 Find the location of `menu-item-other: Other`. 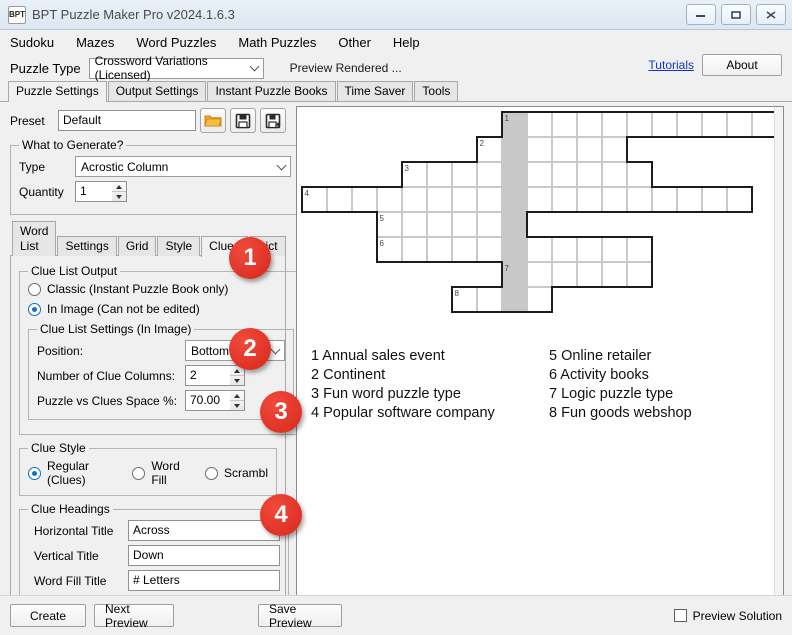

menu-item-other: Other is located at coordinates (354, 42).